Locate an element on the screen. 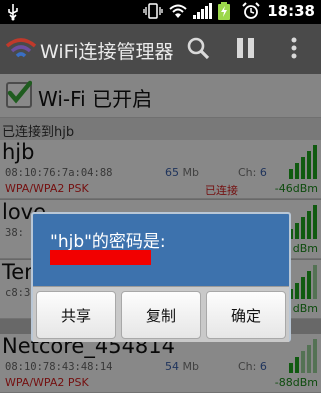  vibrate-icon is located at coordinates (153, 11).